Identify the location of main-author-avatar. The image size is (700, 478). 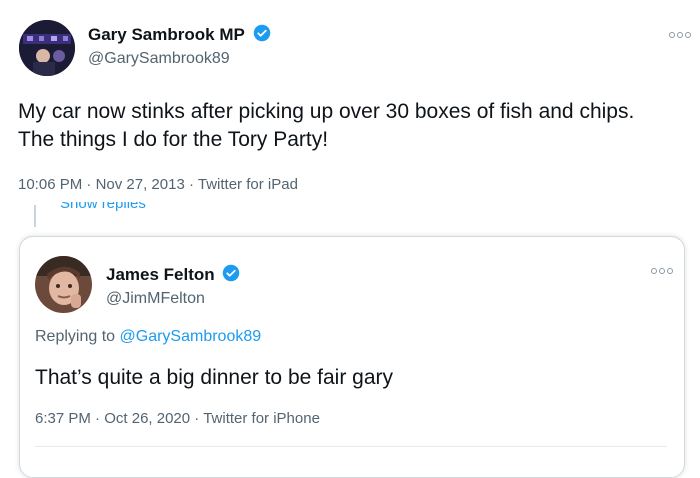
(47, 48).